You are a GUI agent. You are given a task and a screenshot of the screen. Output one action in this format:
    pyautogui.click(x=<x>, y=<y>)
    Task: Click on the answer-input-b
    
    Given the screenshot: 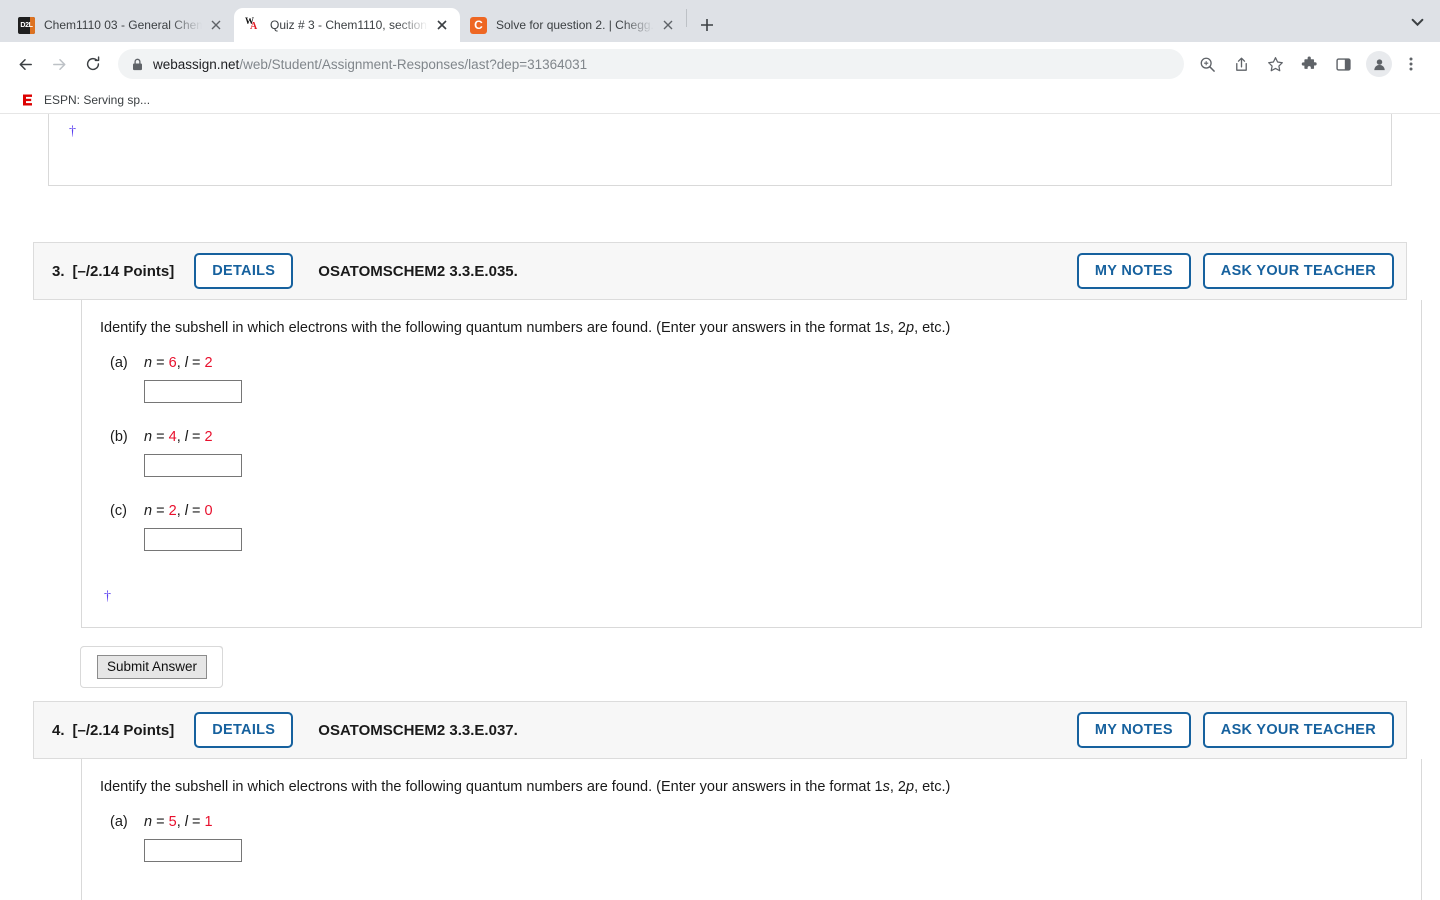 What is the action you would take?
    pyautogui.click(x=193, y=466)
    